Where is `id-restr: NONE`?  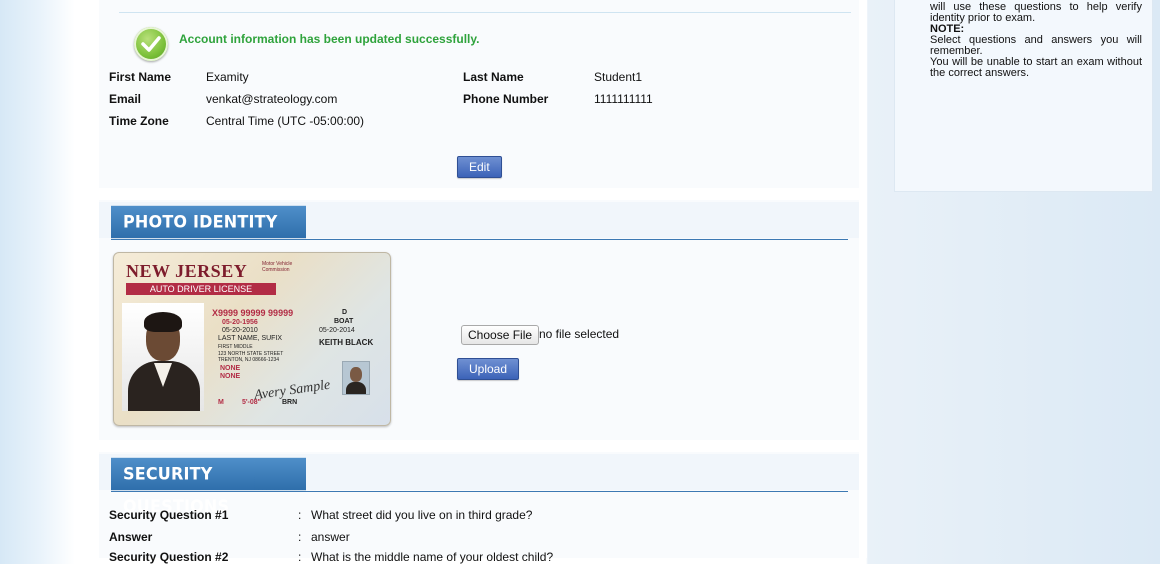
id-restr: NONE is located at coordinates (230, 376).